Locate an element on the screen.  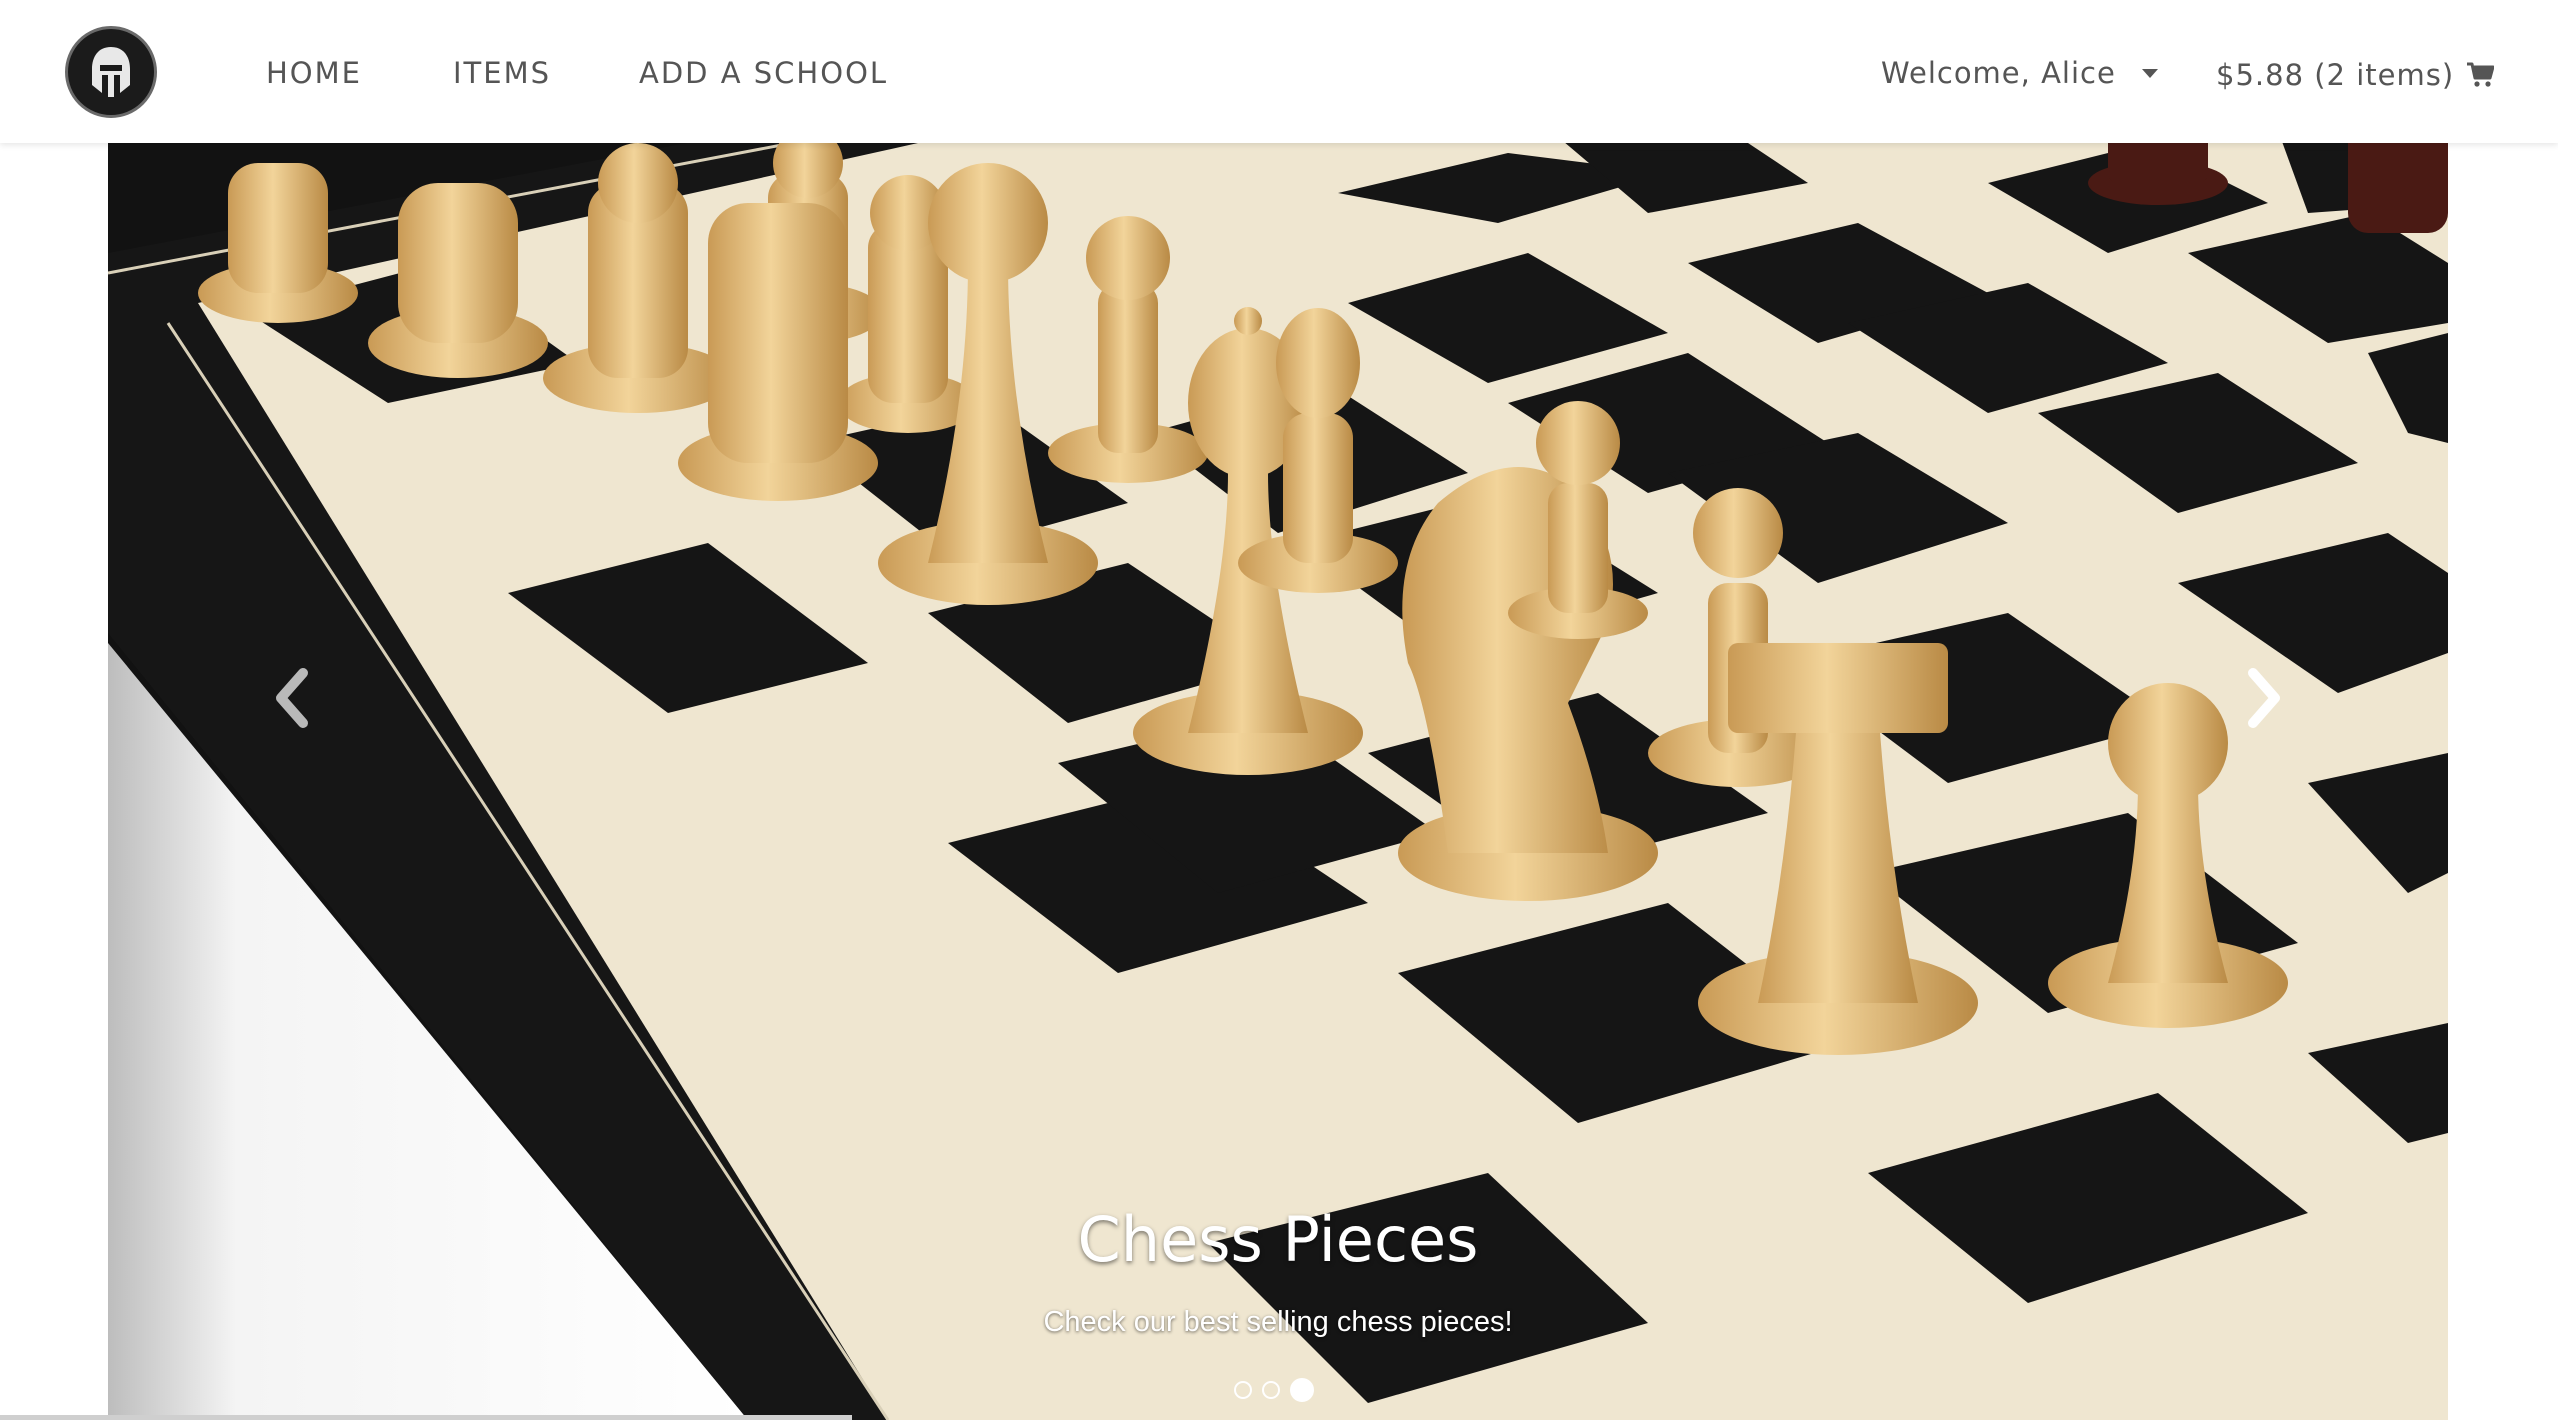
carousel-next-button is located at coordinates (2263, 698).